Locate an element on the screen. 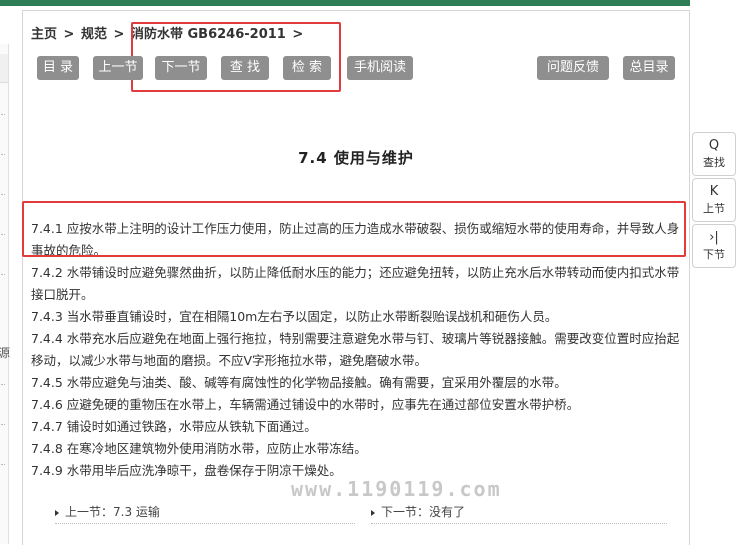  next-section-button: 下一节 is located at coordinates (181, 68).